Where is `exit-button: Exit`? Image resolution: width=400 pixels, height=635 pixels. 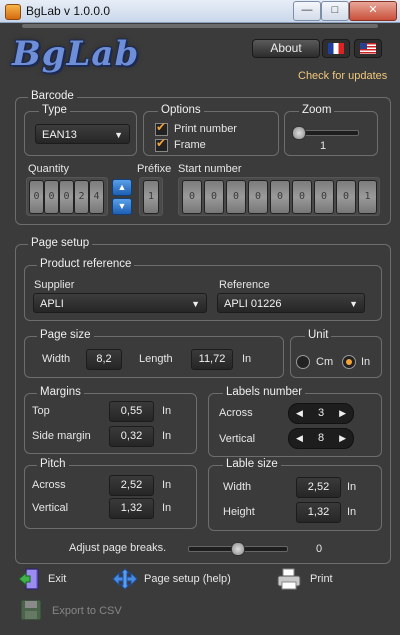 exit-button: Exit is located at coordinates (53, 579).